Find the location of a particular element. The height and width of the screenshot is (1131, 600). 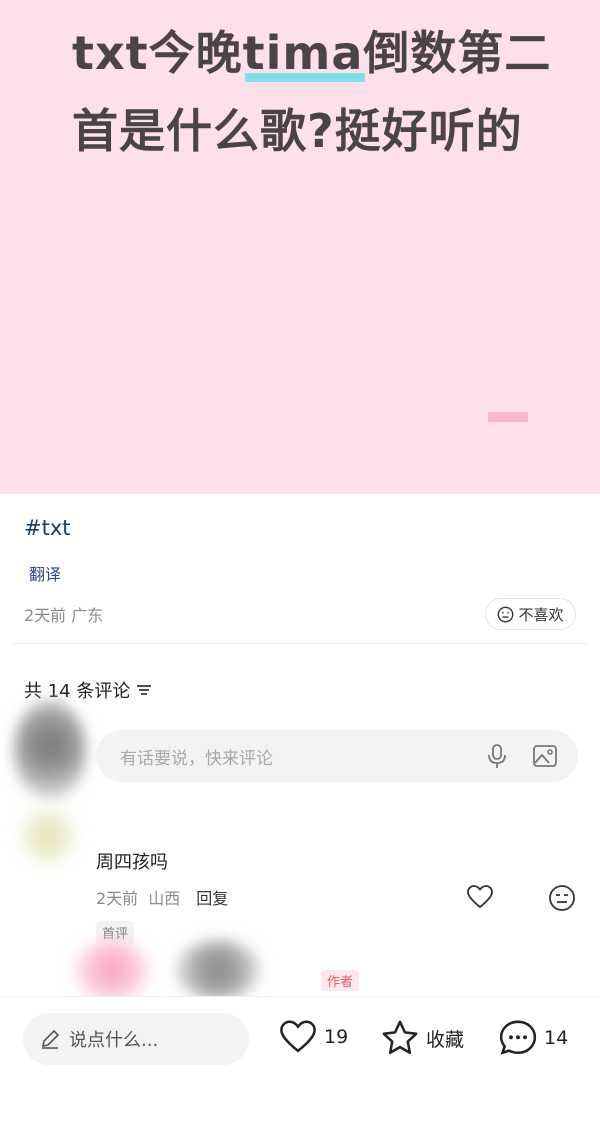

highlight-text: tima is located at coordinates (304, 53).